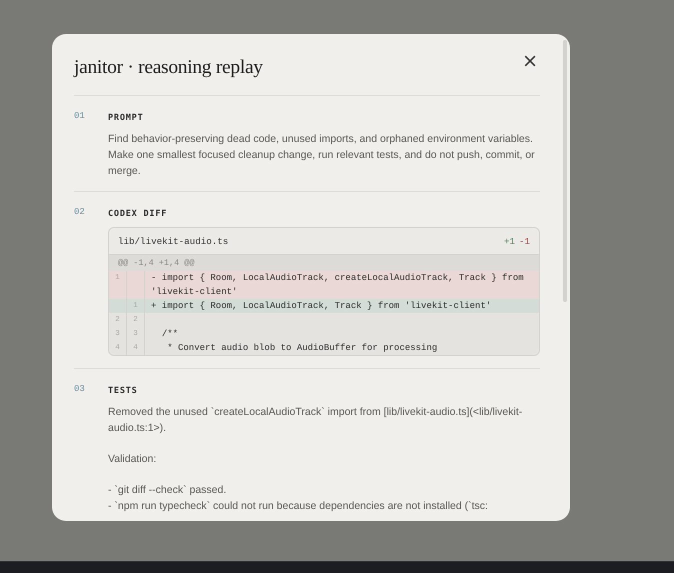 Image resolution: width=674 pixels, height=573 pixels. I want to click on section-number: 02, so click(80, 212).